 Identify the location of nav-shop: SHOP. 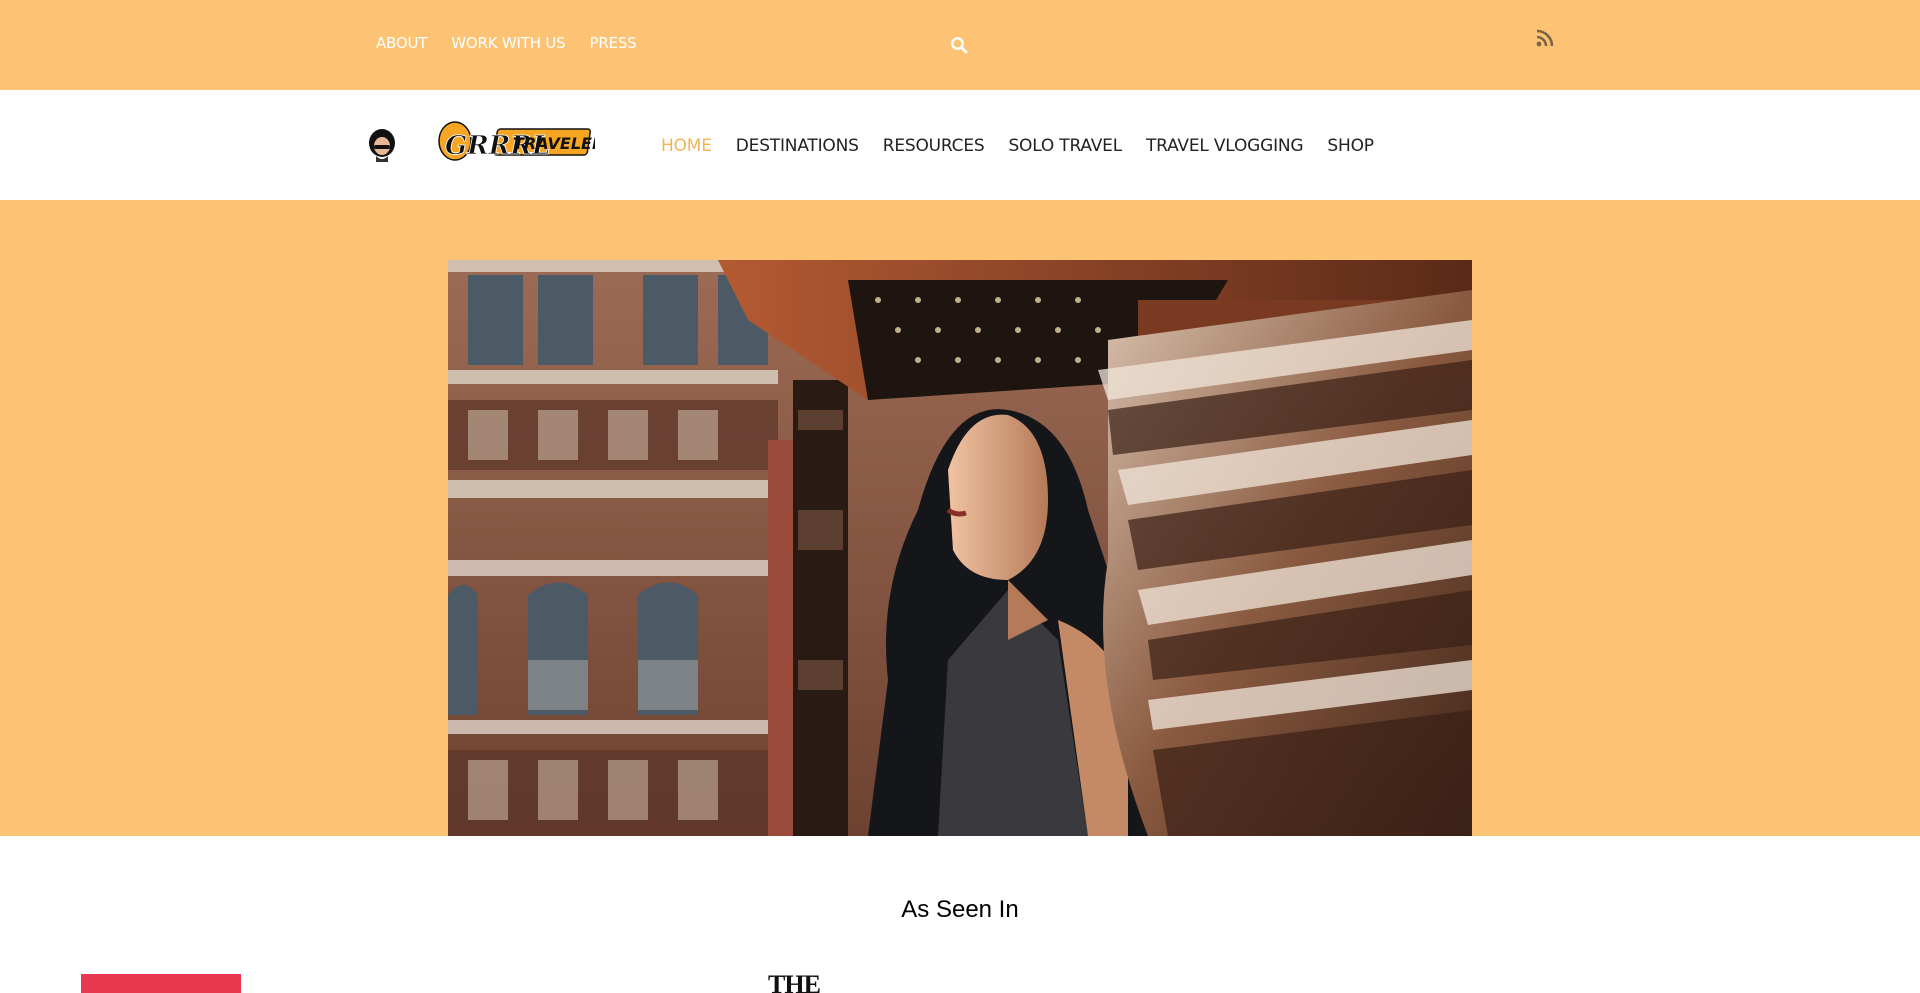
(1350, 146).